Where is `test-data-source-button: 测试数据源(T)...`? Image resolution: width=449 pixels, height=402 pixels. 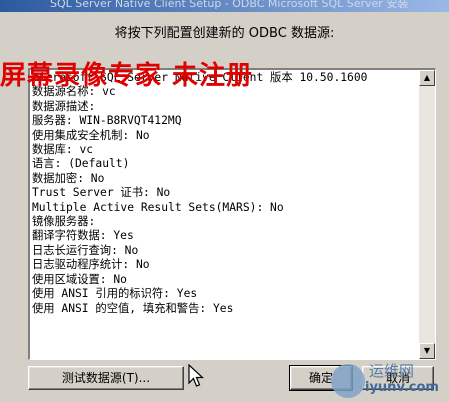
test-data-source-button: 测试数据源(T)... is located at coordinates (106, 378).